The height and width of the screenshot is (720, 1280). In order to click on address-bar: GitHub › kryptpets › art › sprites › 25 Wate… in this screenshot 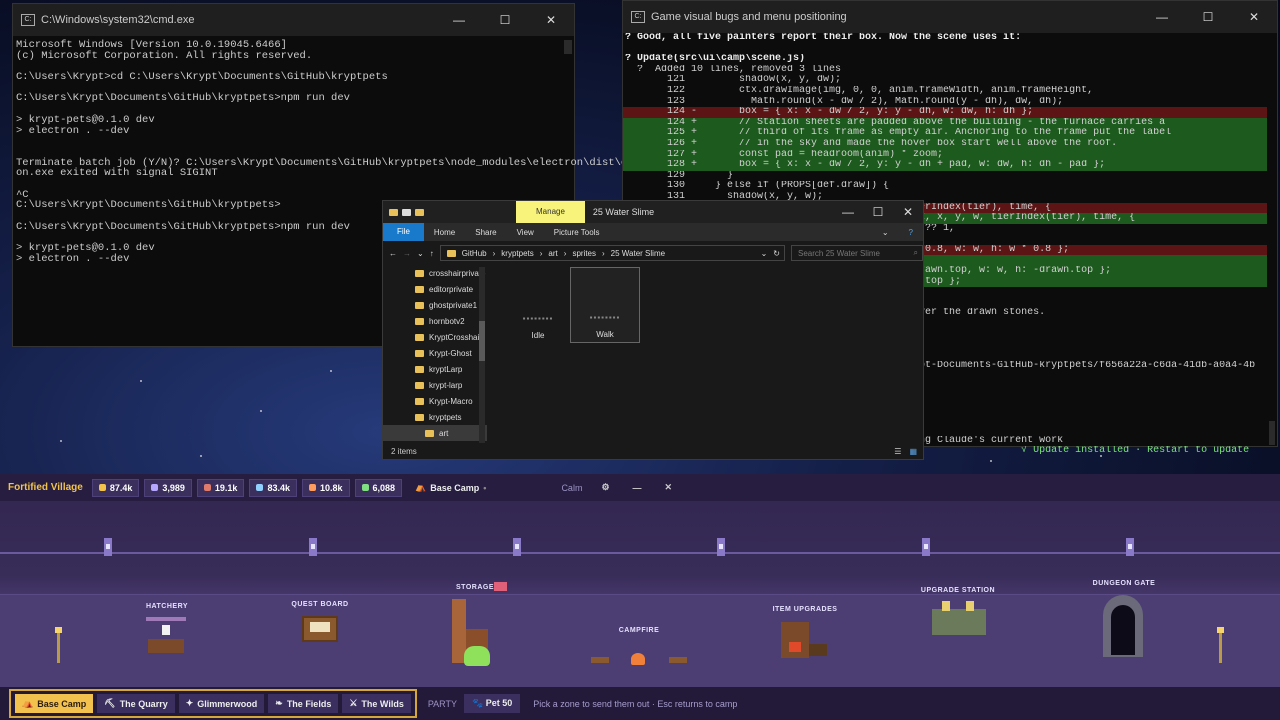, I will do `click(612, 253)`.